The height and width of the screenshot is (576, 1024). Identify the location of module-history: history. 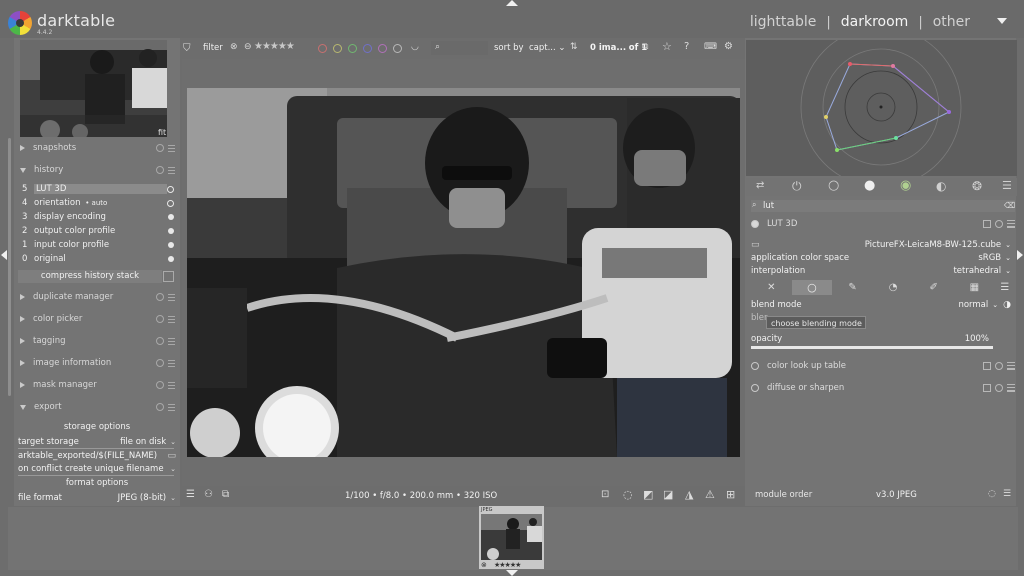
(98, 170).